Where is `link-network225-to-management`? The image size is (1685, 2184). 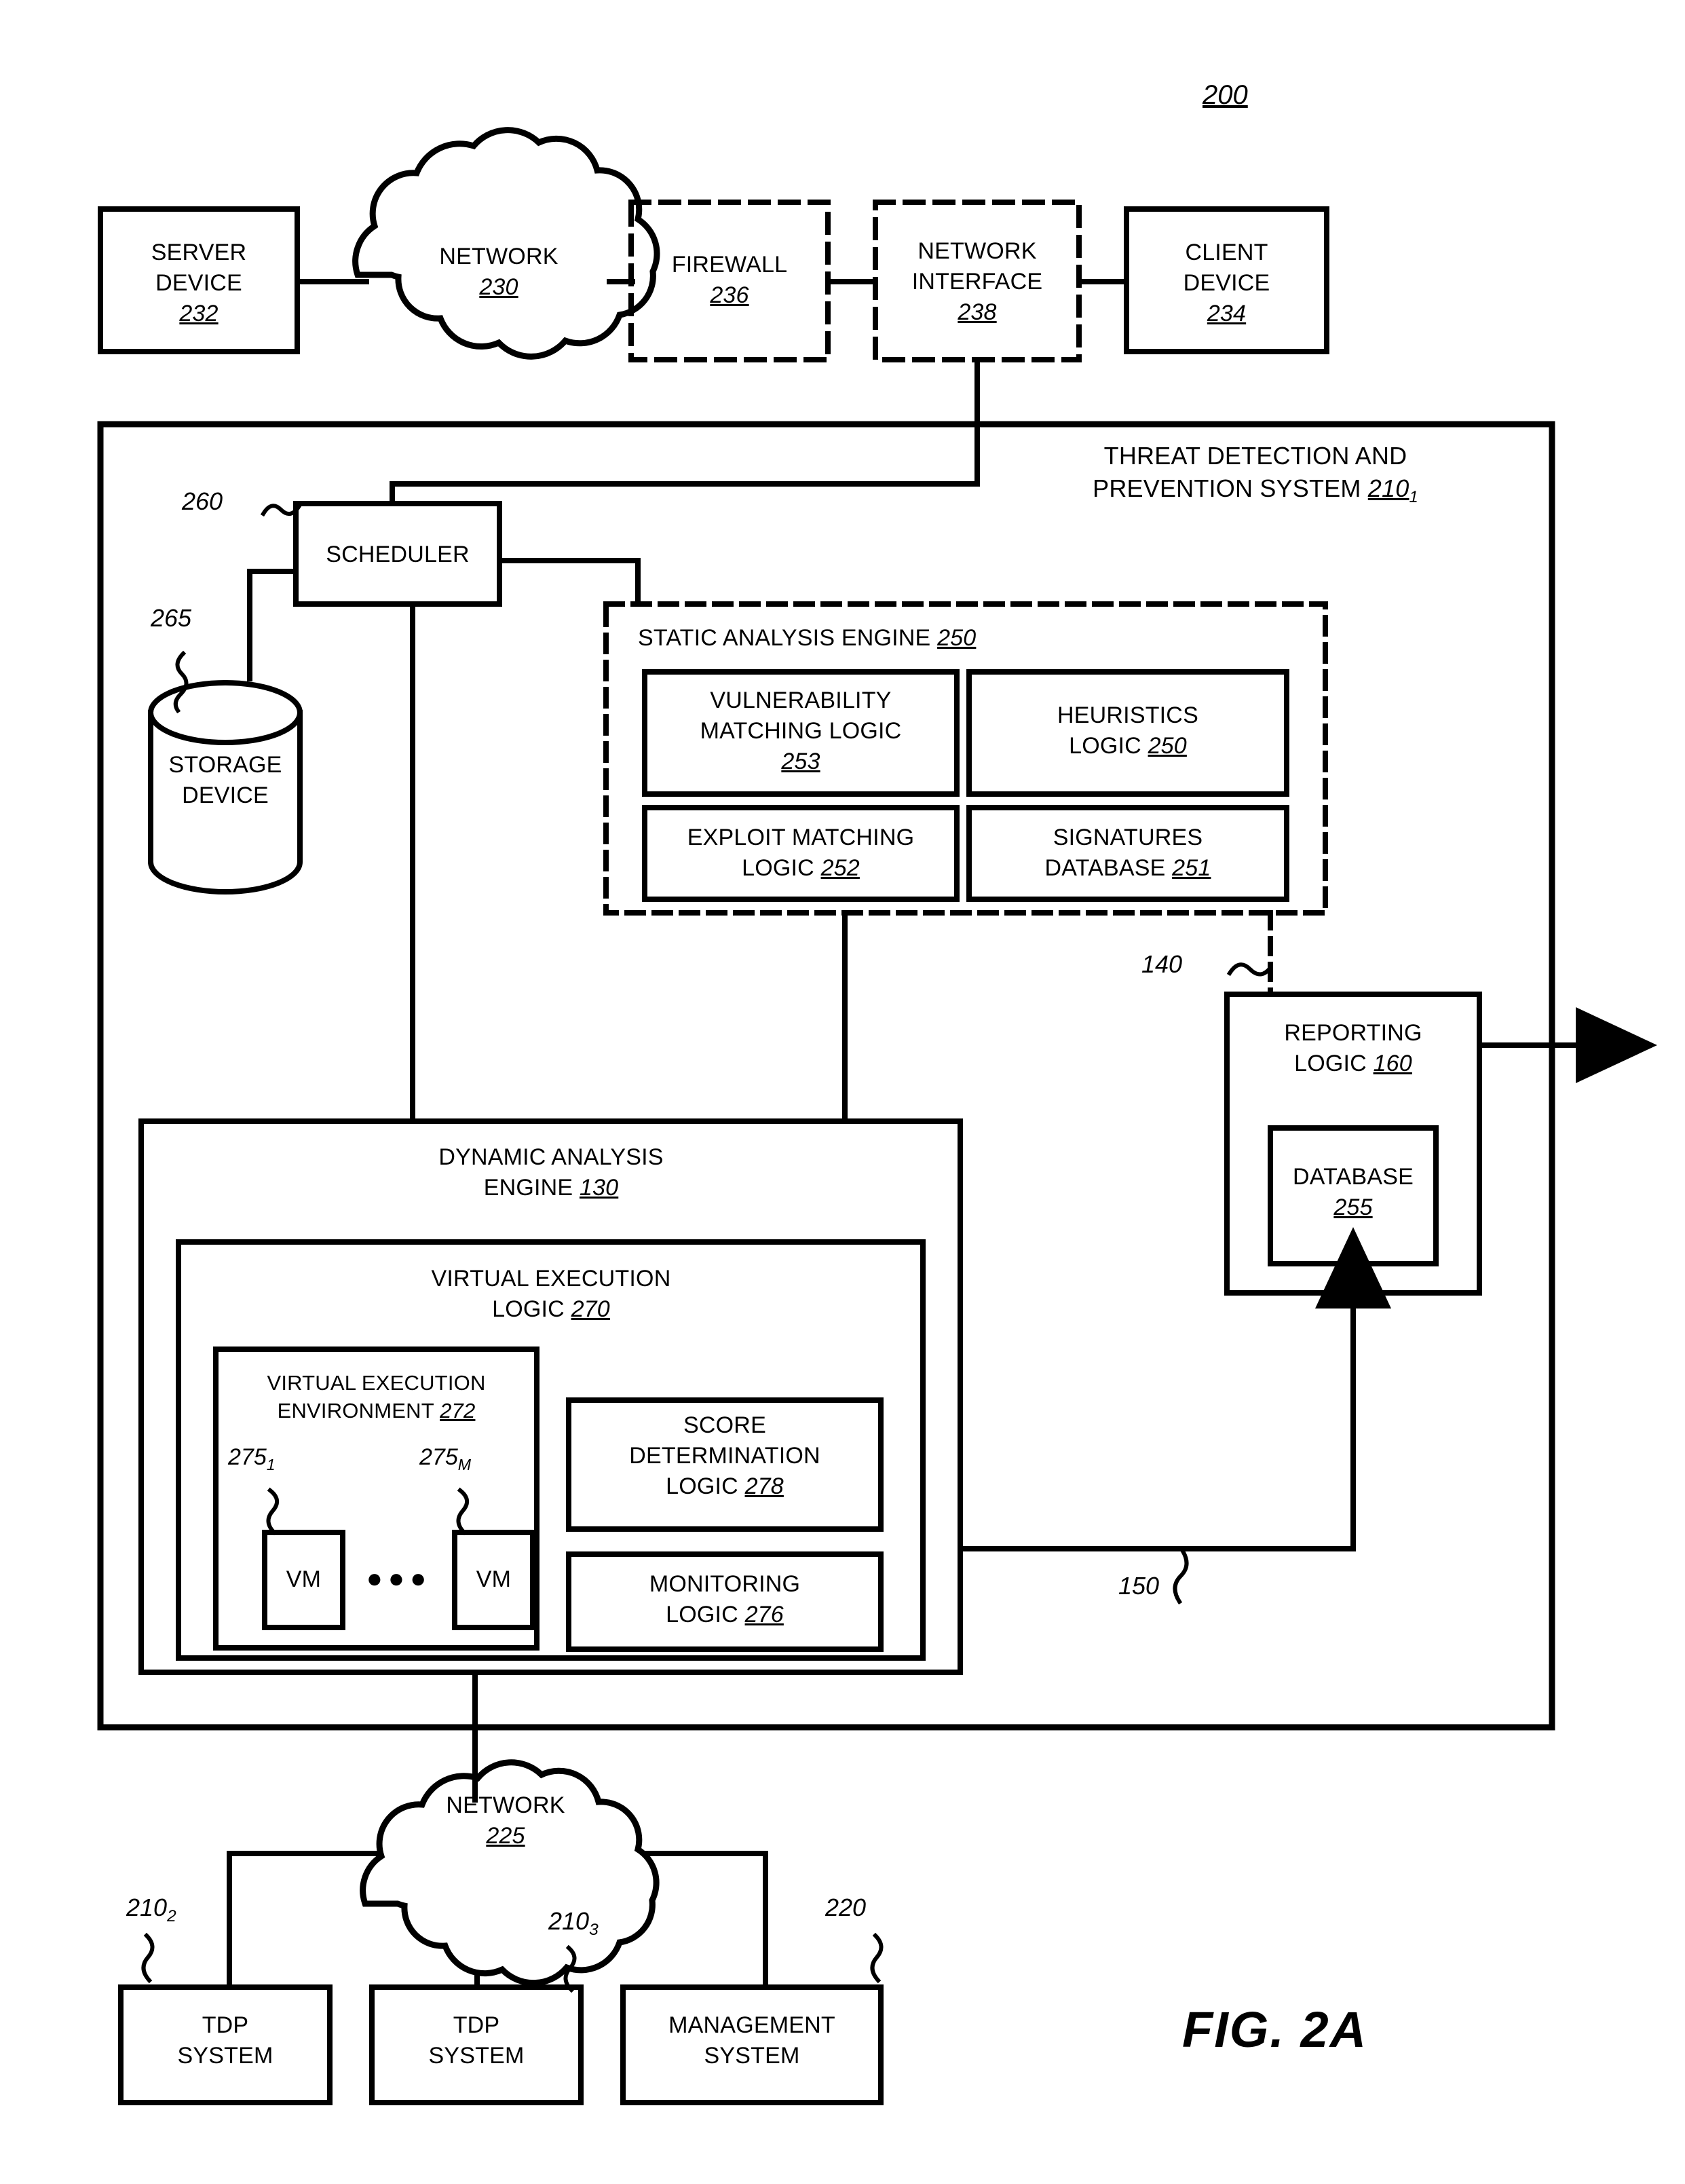 link-network225-to-management is located at coordinates (705, 1920).